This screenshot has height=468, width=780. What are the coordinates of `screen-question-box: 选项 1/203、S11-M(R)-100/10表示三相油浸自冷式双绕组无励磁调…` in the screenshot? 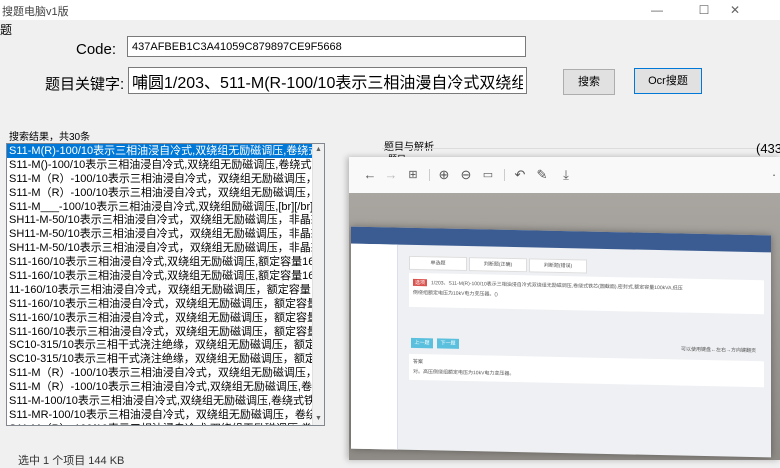 It's located at (586, 293).